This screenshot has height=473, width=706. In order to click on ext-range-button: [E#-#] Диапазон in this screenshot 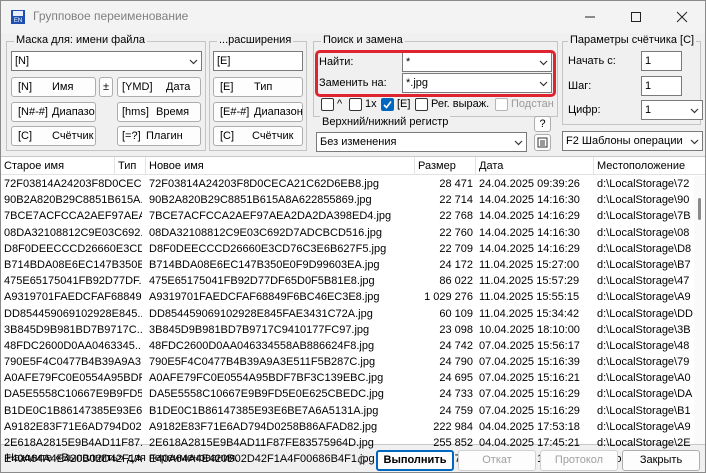, I will do `click(258, 112)`.